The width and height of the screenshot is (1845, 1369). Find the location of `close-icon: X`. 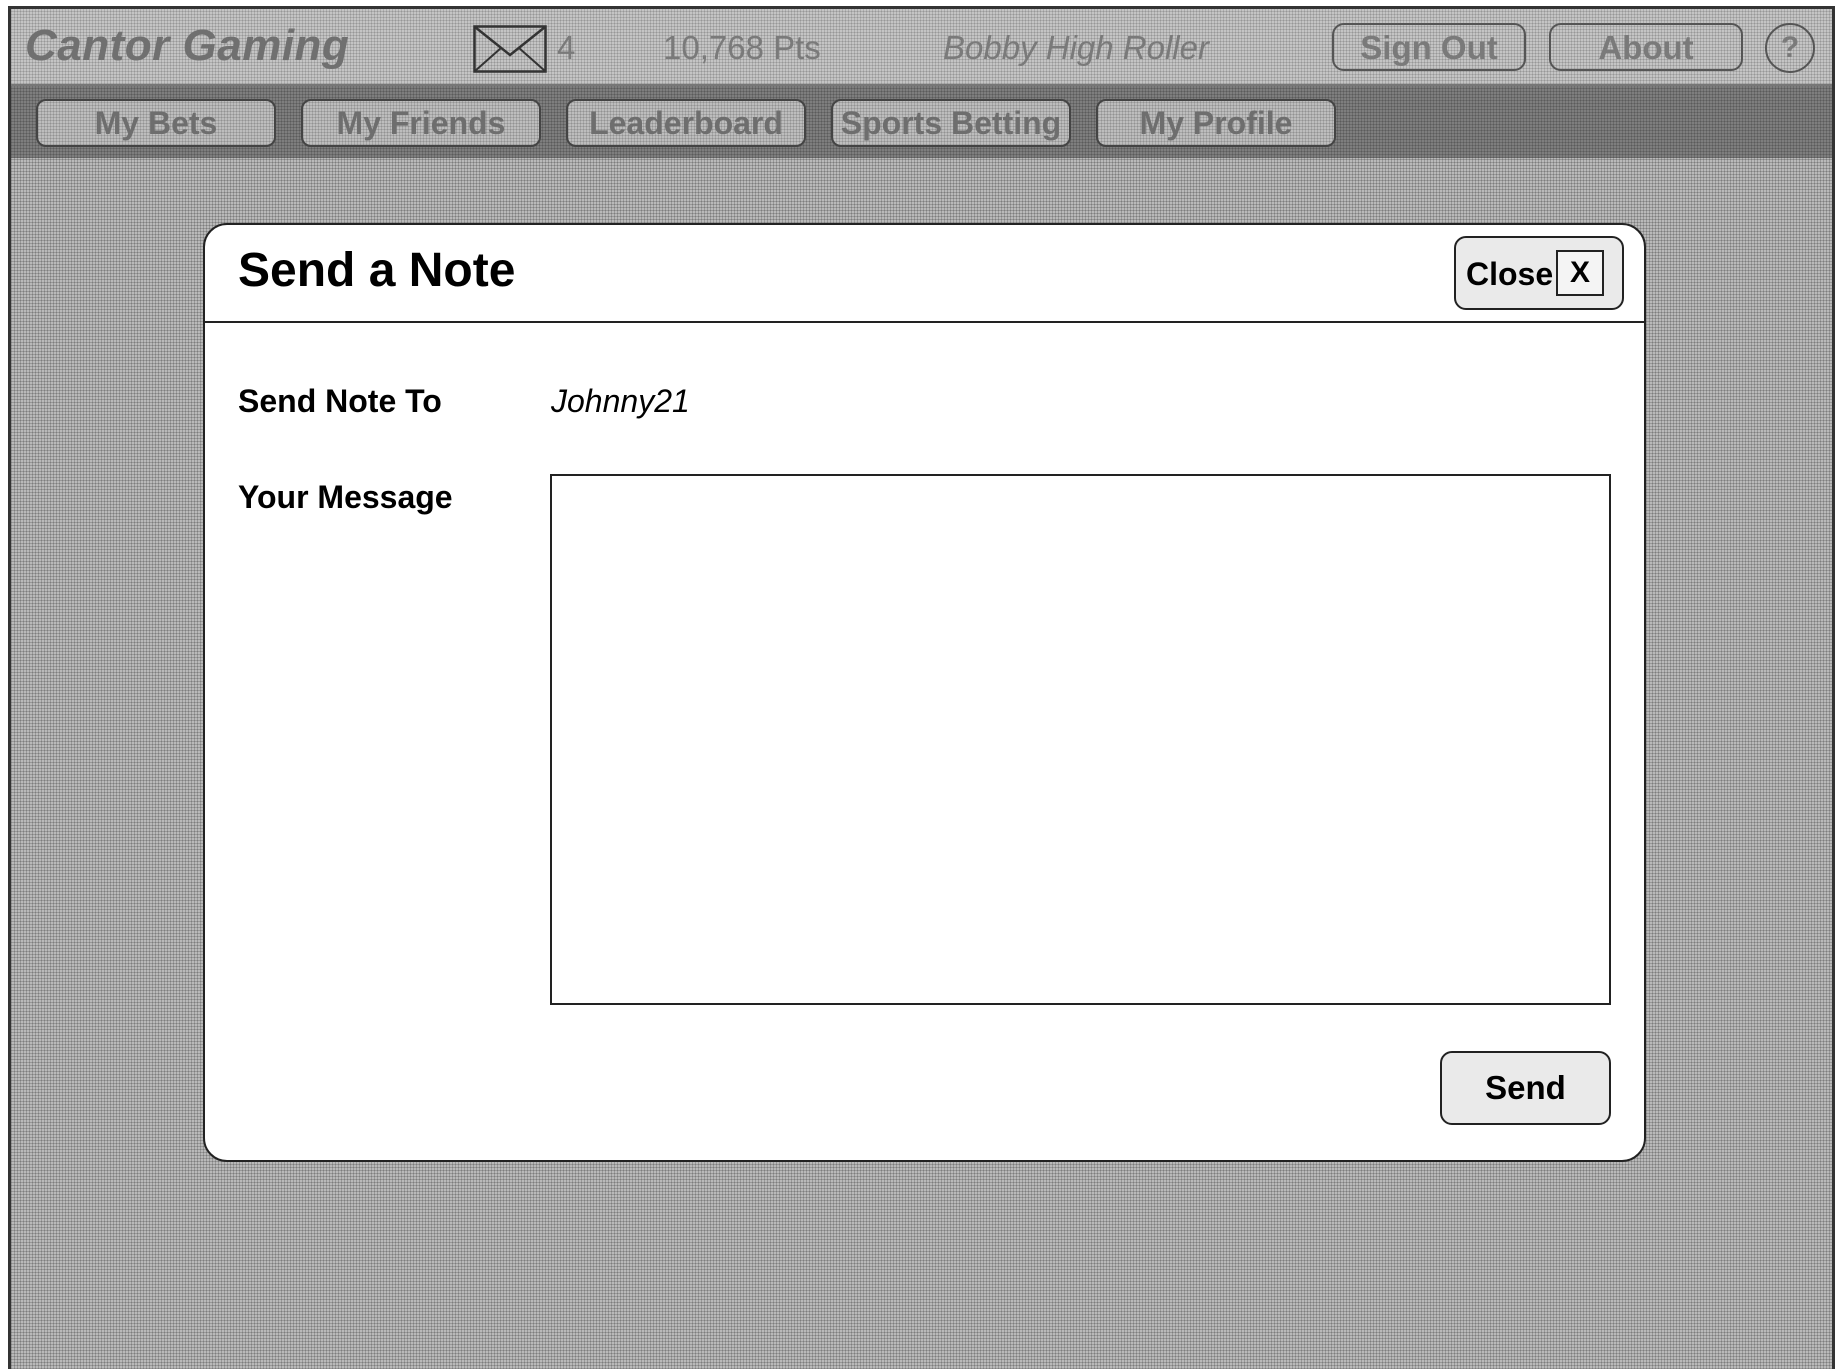

close-icon: X is located at coordinates (1580, 273).